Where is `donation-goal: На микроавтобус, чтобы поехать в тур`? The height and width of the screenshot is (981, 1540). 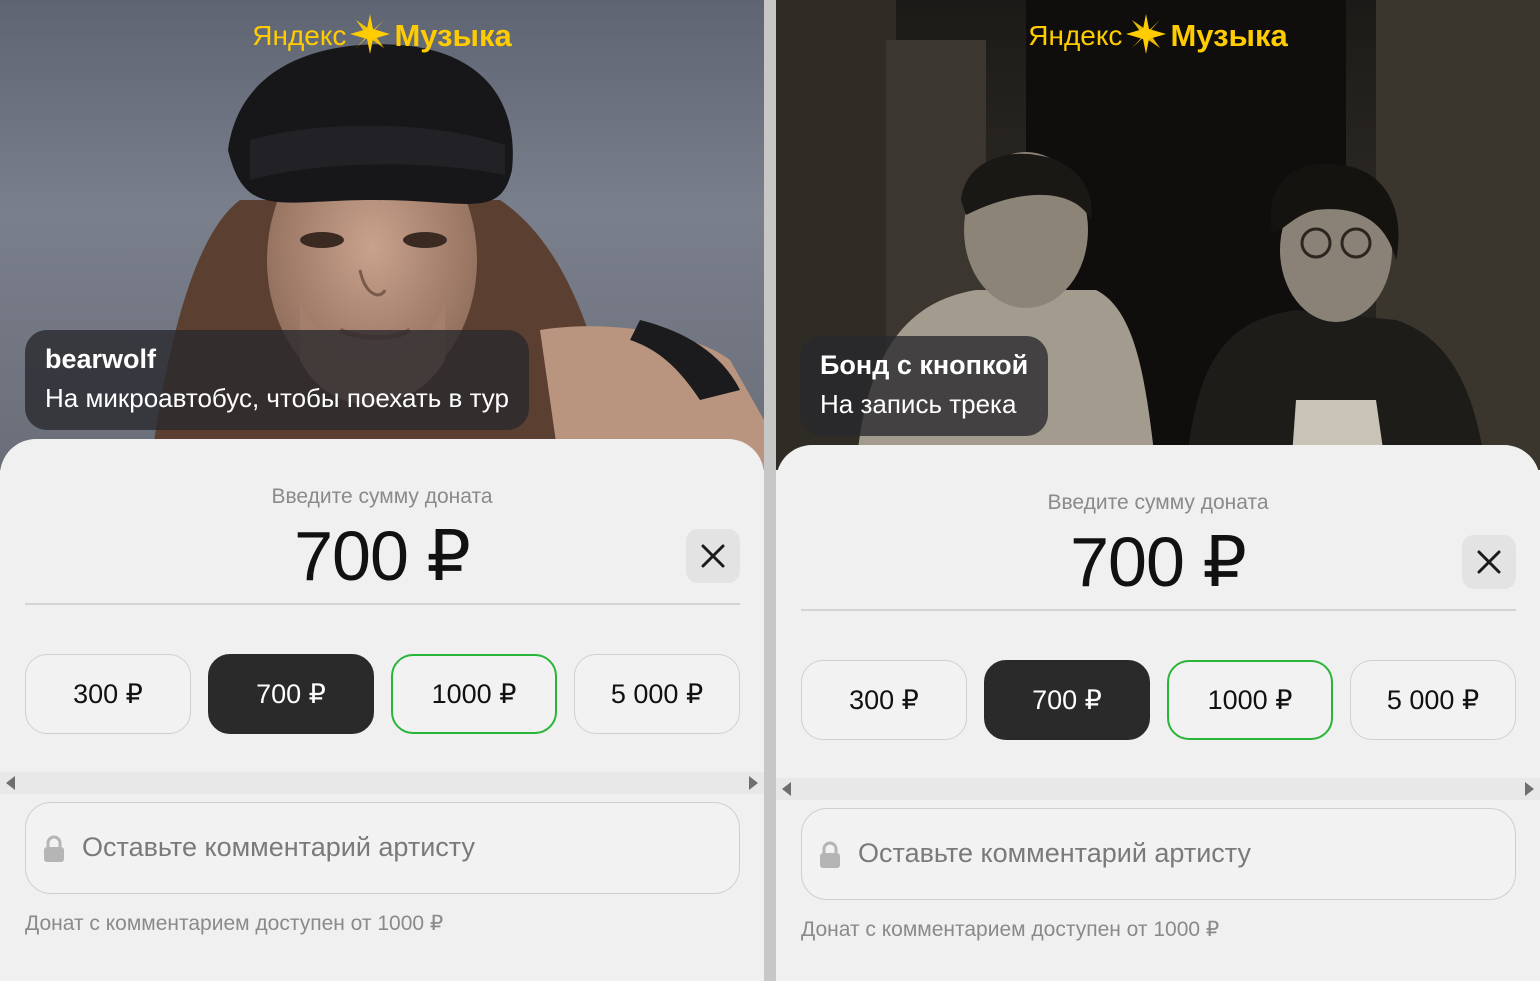
donation-goal: На микроавтобус, чтобы поехать в тур is located at coordinates (277, 398).